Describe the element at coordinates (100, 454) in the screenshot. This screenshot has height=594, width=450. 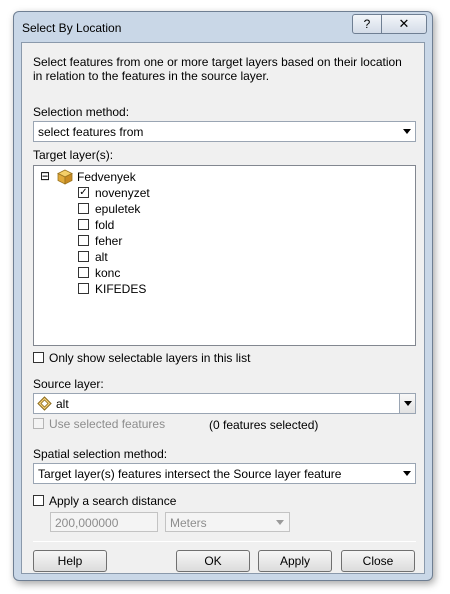
I see `spatial-method-label: Spatial selection method:` at that location.